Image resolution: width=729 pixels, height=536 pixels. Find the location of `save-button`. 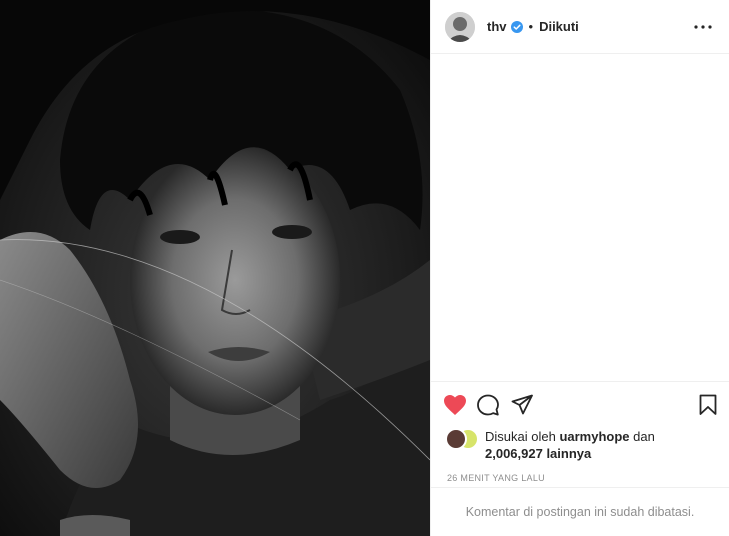

save-button is located at coordinates (702, 405).